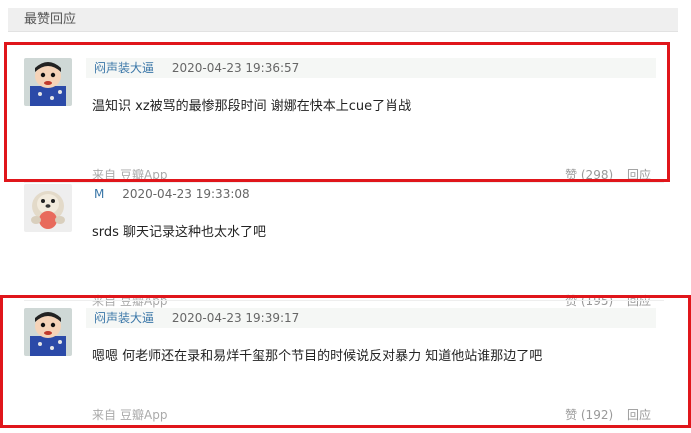 The image size is (691, 433). Describe the element at coordinates (48, 208) in the screenshot. I see `otter-avatar-icon` at that location.